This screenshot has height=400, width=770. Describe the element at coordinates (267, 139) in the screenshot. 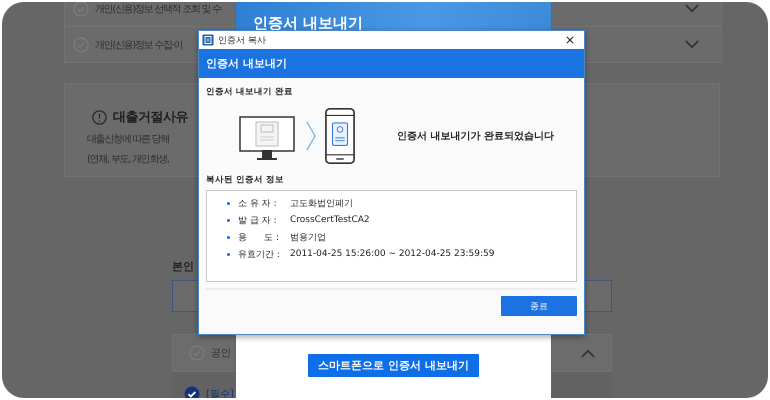

I see `monitor-icon` at that location.